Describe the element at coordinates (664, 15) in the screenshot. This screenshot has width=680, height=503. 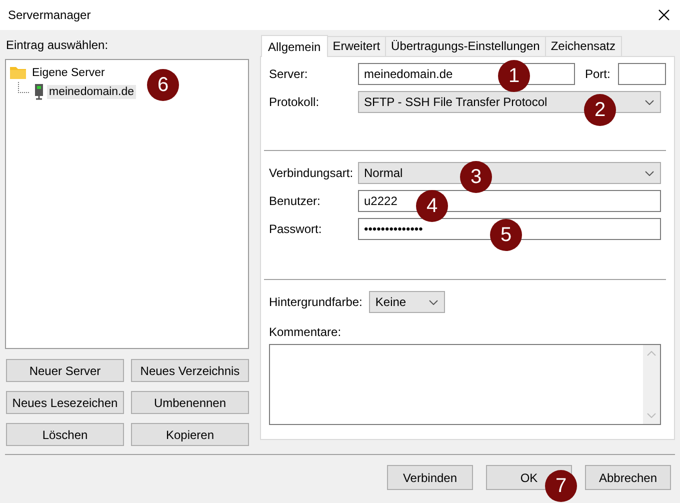
I see `close-icon` at that location.